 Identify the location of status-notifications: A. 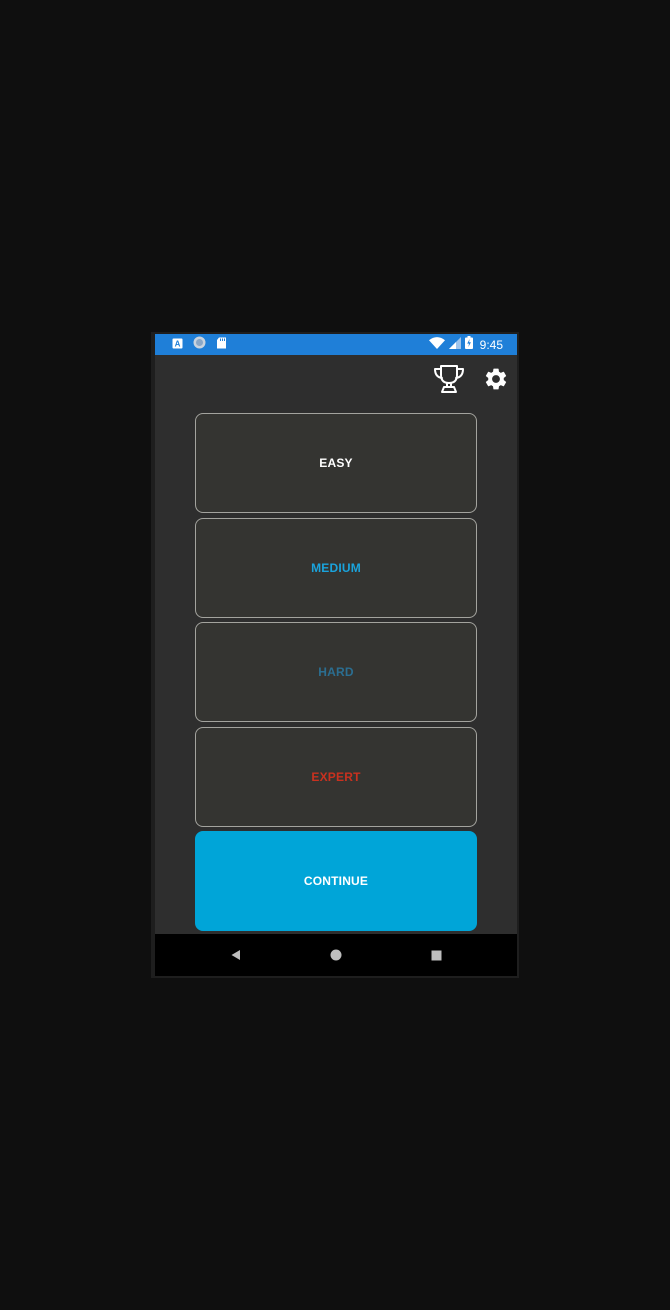
(191, 345).